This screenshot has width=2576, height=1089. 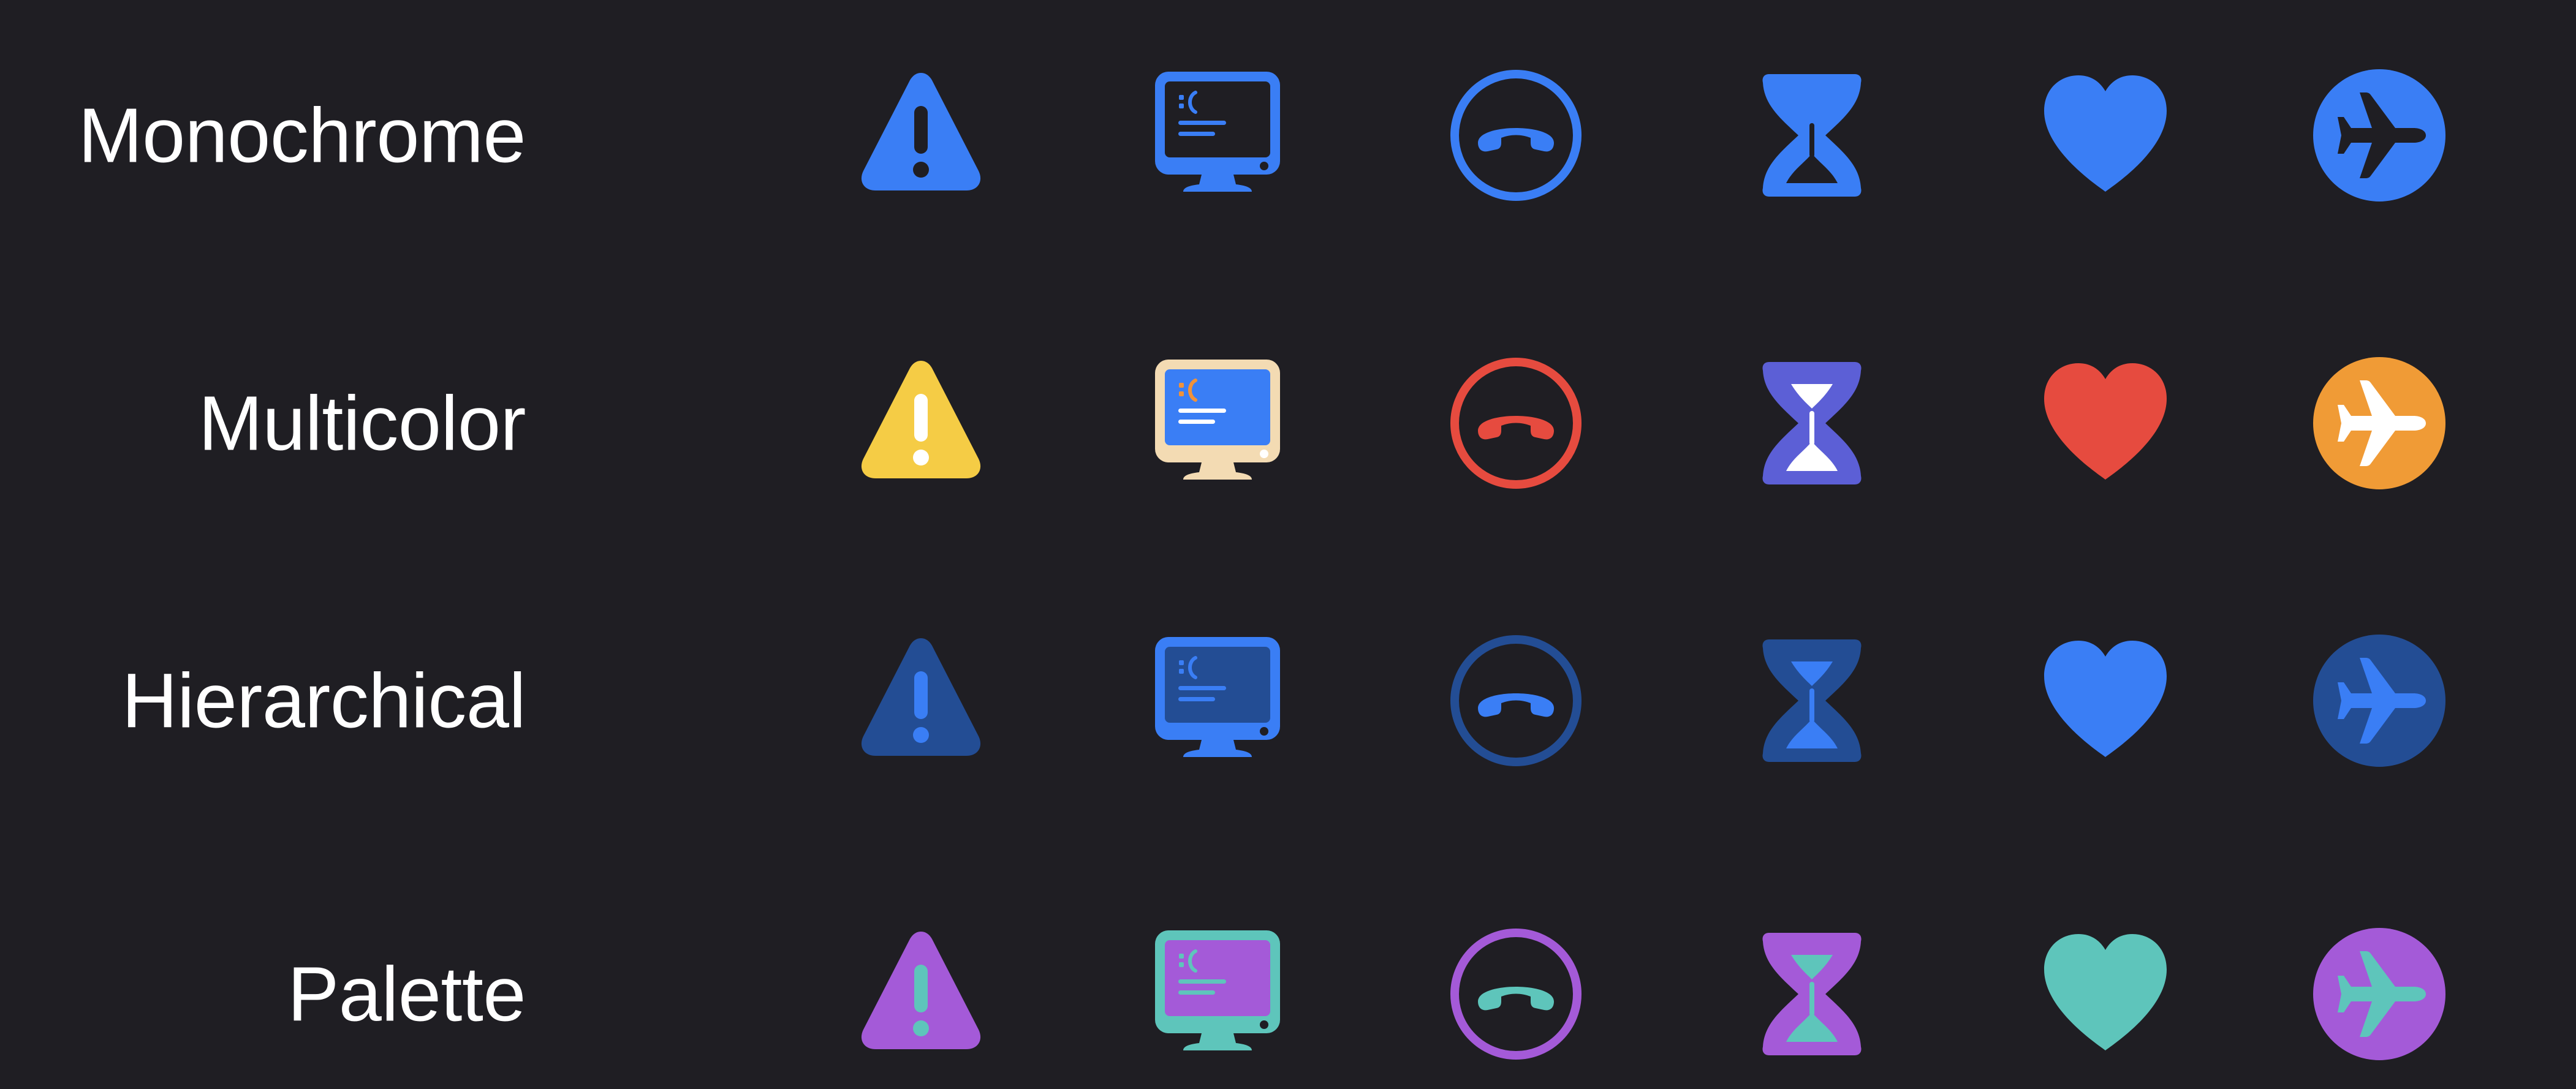 I want to click on row-label: Palette, so click(x=406, y=994).